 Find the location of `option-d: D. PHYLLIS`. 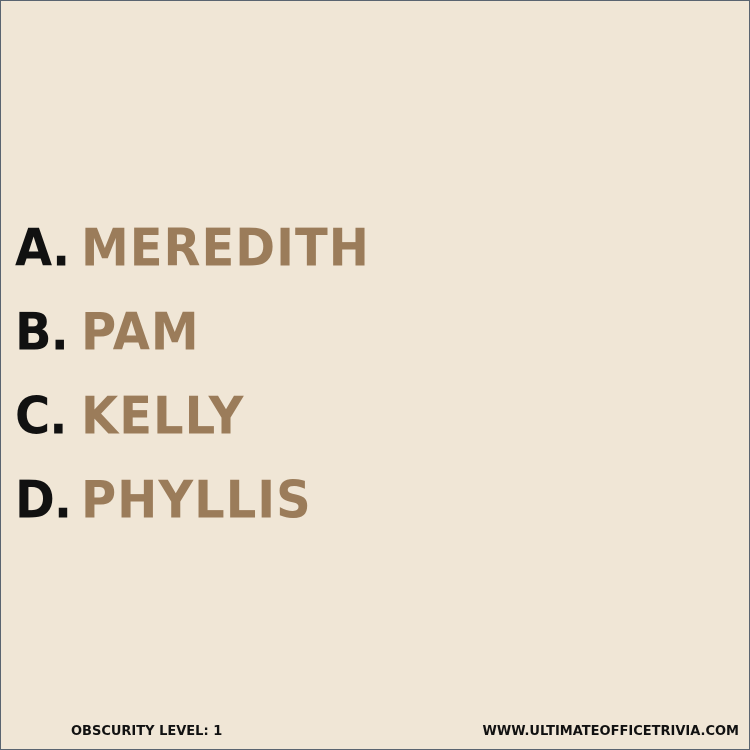

option-d: D. PHYLLIS is located at coordinates (192, 512).